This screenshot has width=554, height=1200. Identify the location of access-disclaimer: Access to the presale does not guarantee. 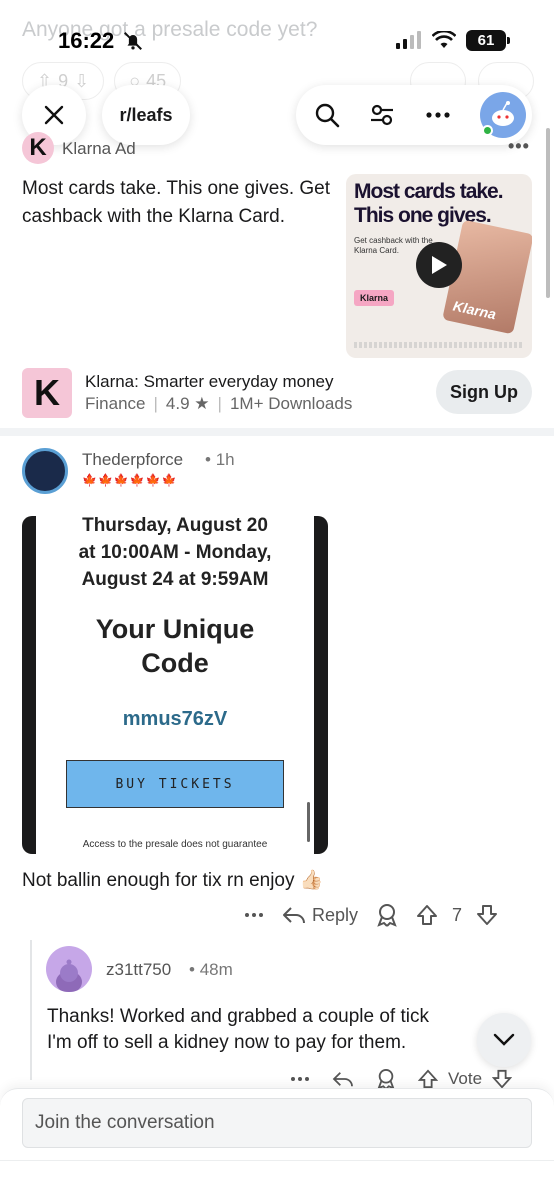
(175, 844).